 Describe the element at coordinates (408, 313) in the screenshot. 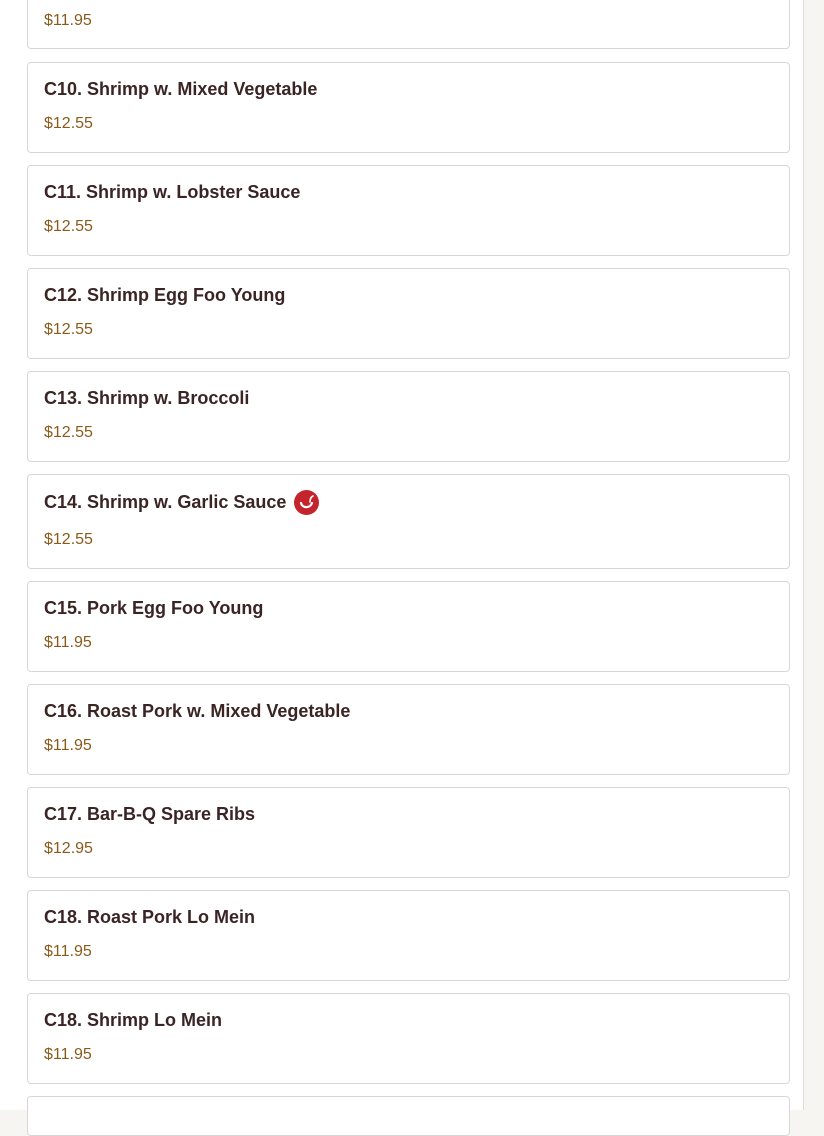

I see `menu-item-card: C12. Shrimp Egg Foo Young $12.55` at that location.